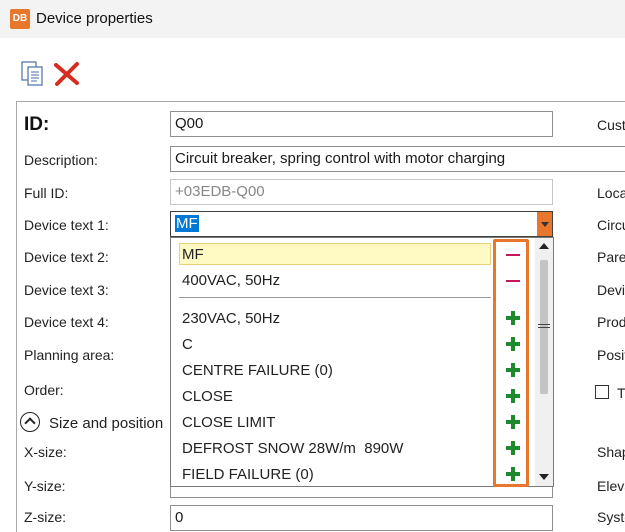 Image resolution: width=625 pixels, height=532 pixels. What do you see at coordinates (61, 160) in the screenshot?
I see `description-label: Description:` at bounding box center [61, 160].